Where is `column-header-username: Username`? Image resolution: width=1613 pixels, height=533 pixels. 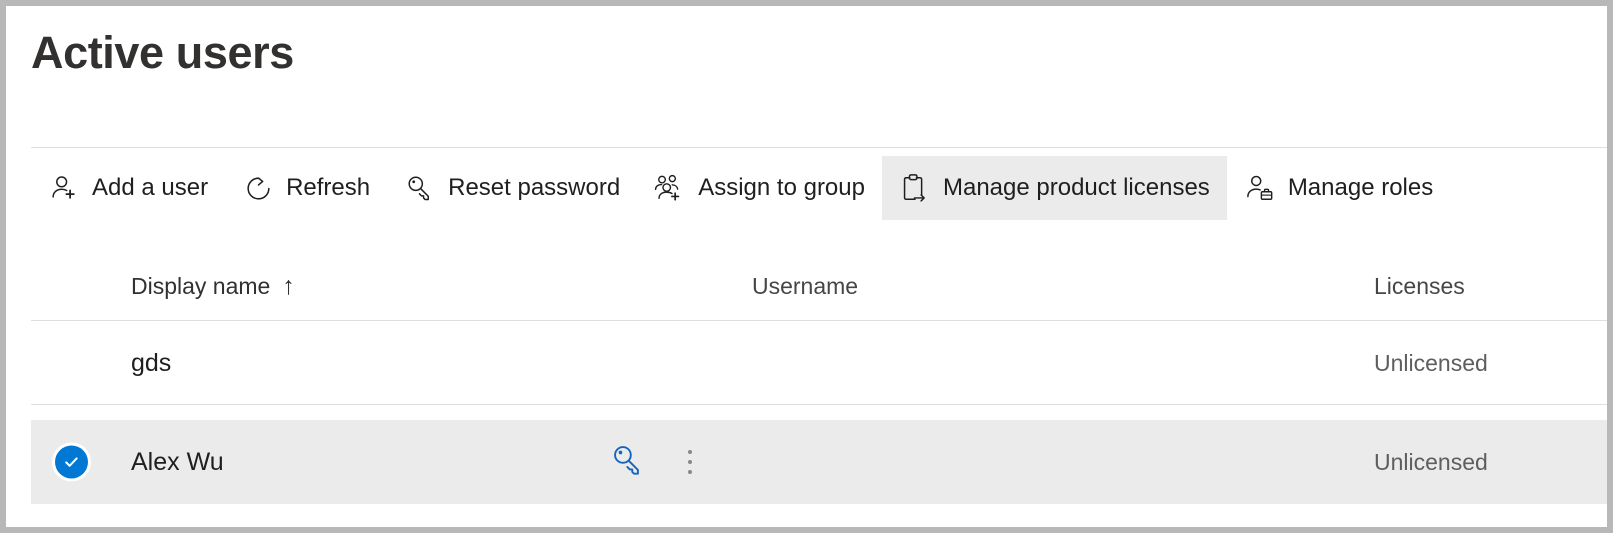 column-header-username: Username is located at coordinates (805, 286).